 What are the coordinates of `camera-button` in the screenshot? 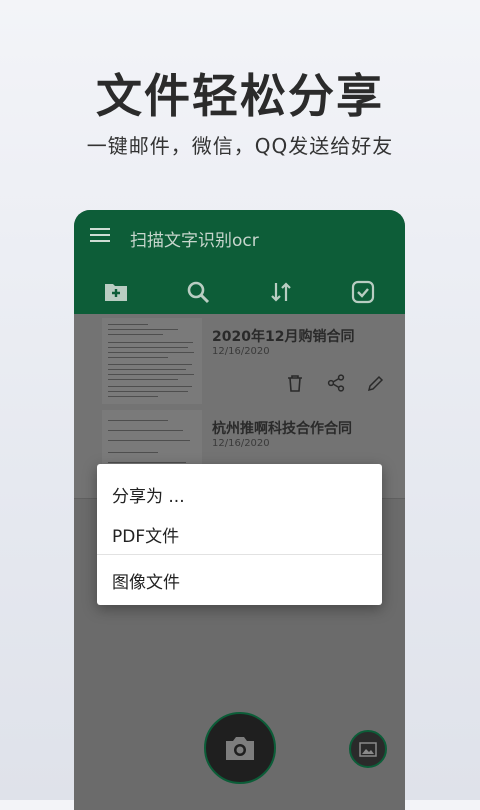 It's located at (240, 748).